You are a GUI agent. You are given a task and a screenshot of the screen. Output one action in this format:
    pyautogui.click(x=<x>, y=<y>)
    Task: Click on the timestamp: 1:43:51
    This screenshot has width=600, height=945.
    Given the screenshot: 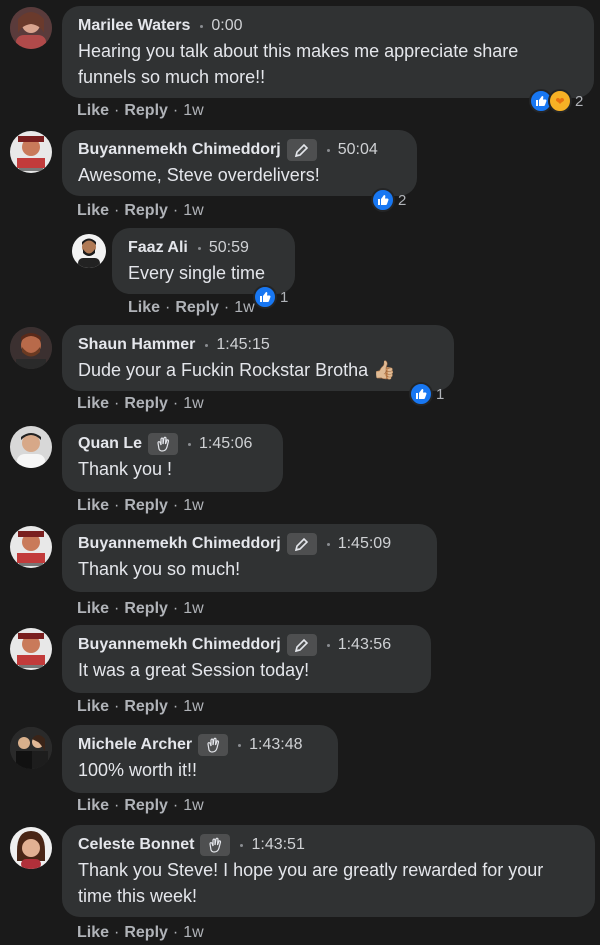 What is the action you would take?
    pyautogui.click(x=277, y=845)
    